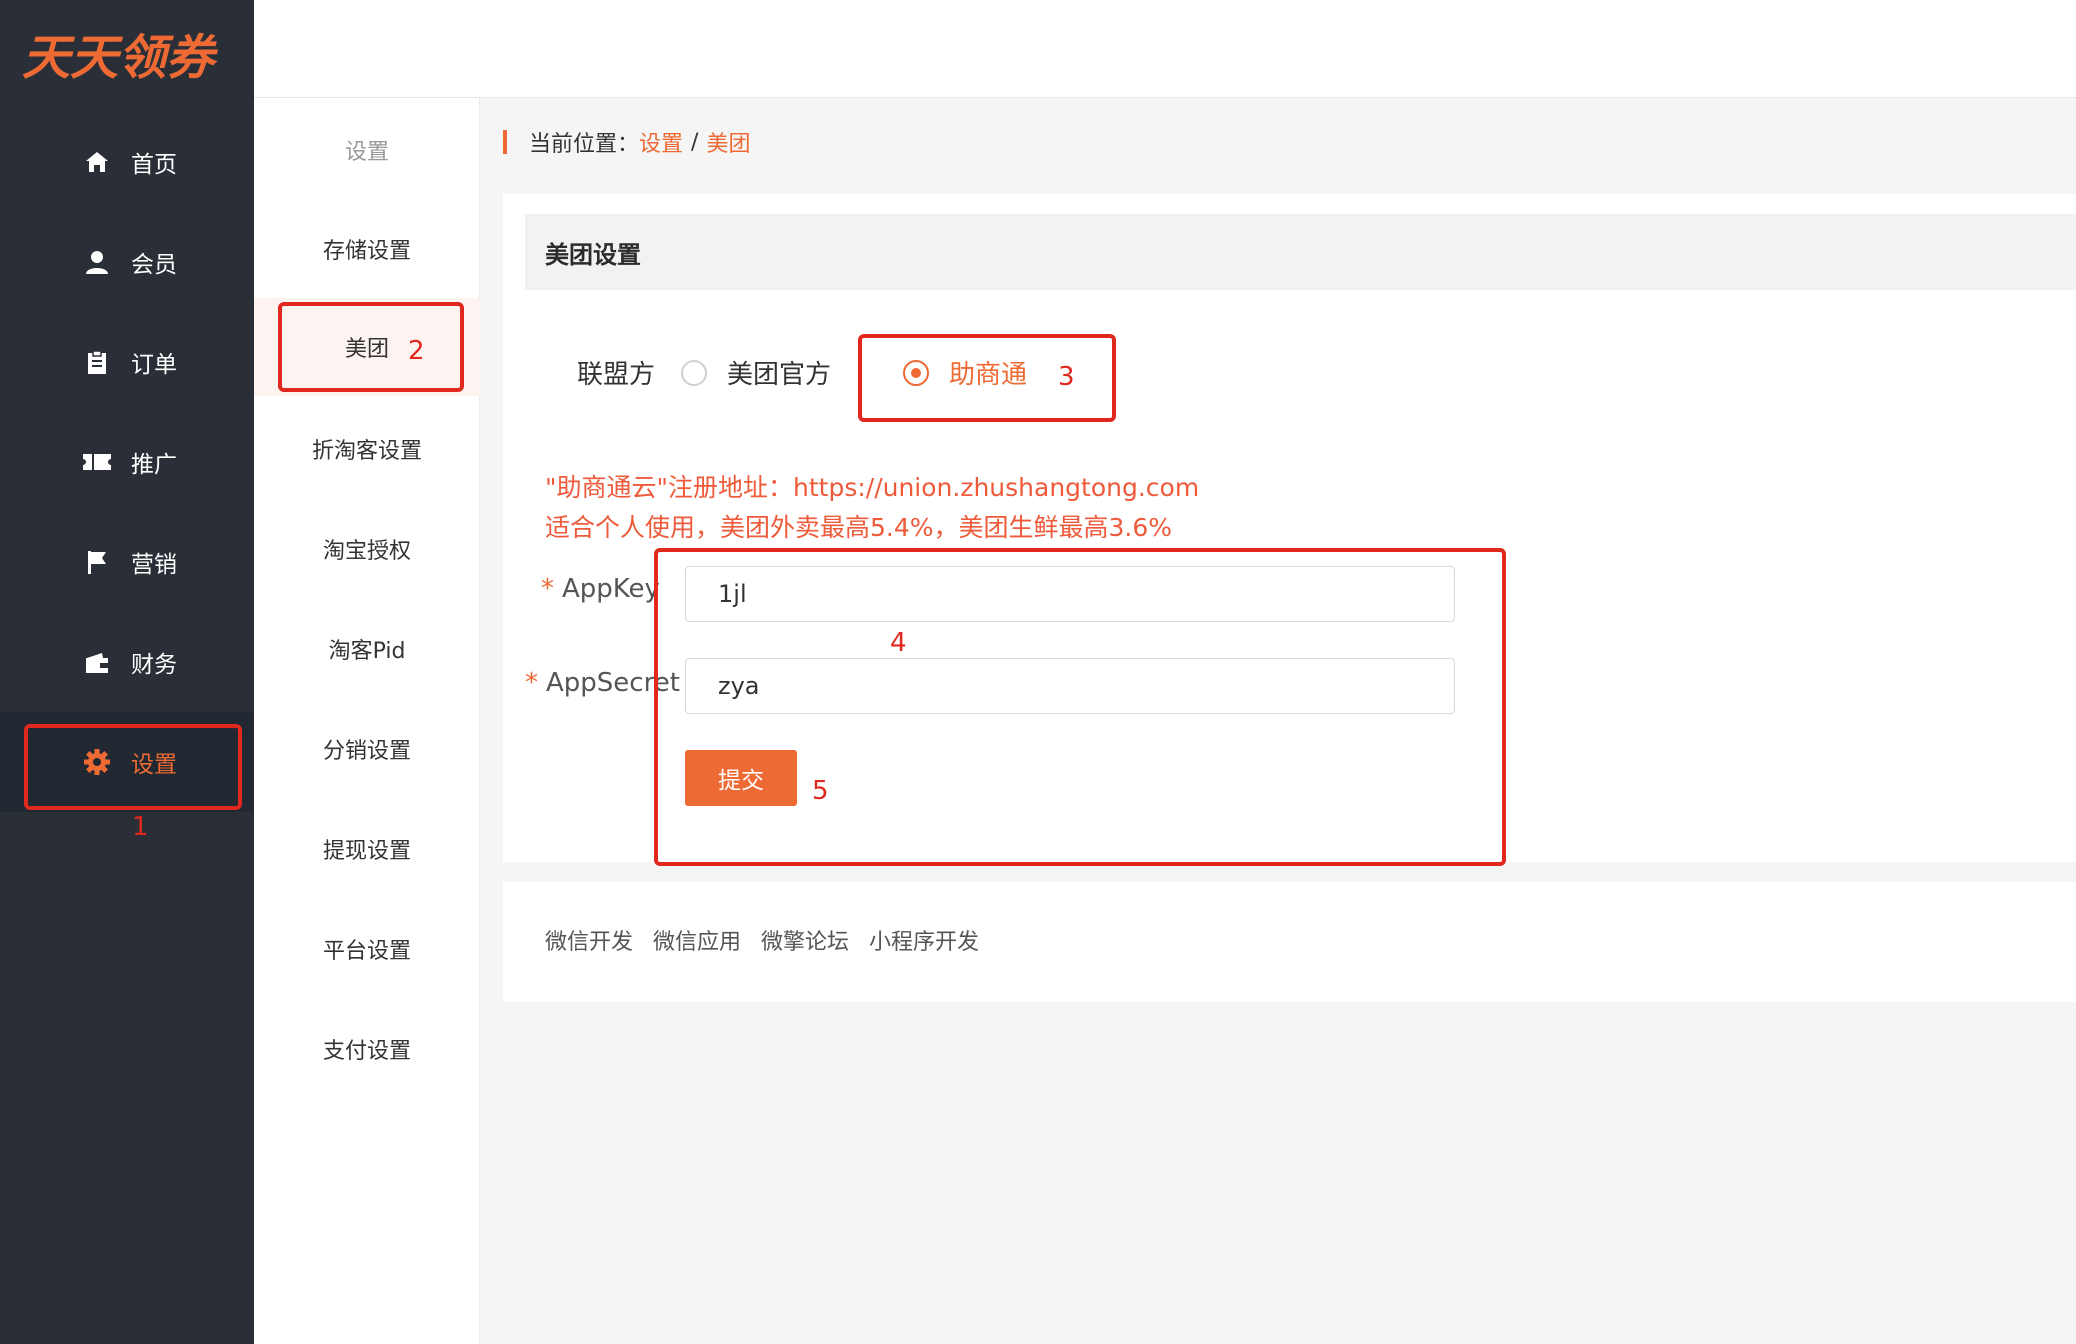  I want to click on subnav-item-taobao-auth: 淘宝授权, so click(367, 549).